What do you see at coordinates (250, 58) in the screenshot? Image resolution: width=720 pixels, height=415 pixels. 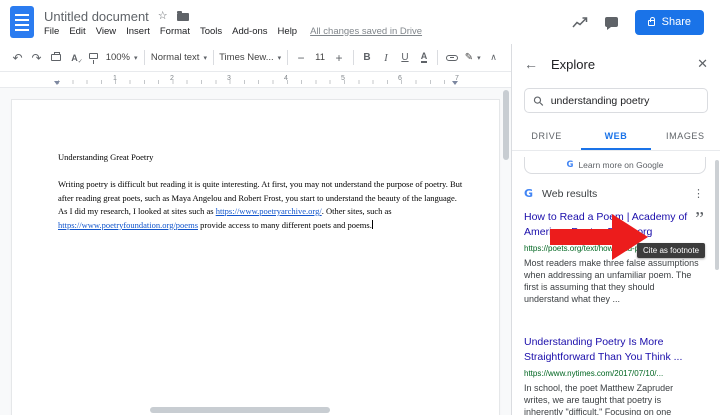 I see `font-family-select: Times New... ▾` at bounding box center [250, 58].